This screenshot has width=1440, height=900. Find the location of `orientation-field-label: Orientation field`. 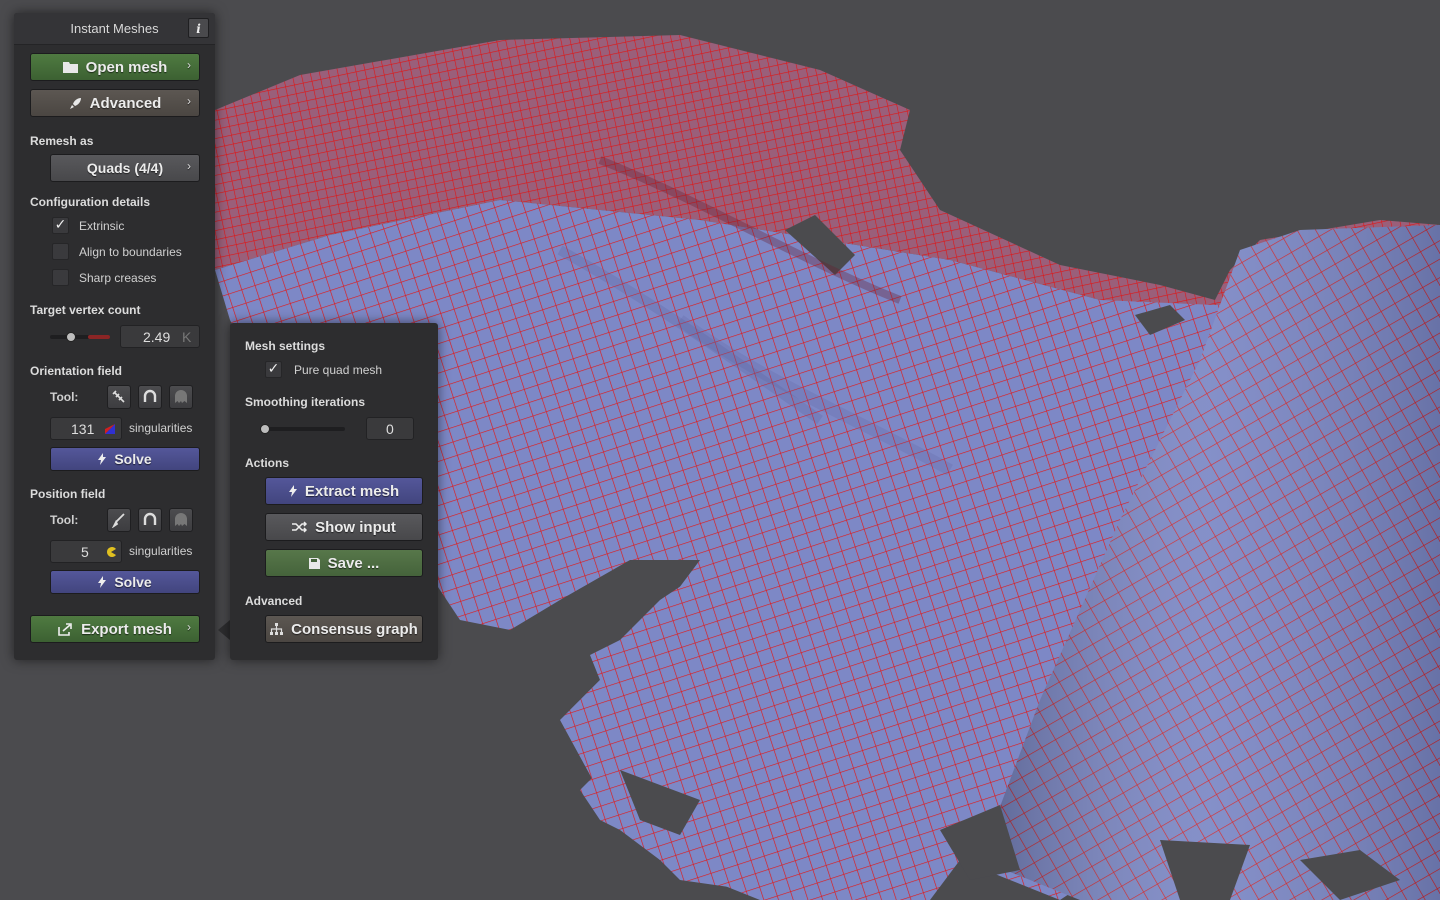

orientation-field-label: Orientation field is located at coordinates (76, 371).